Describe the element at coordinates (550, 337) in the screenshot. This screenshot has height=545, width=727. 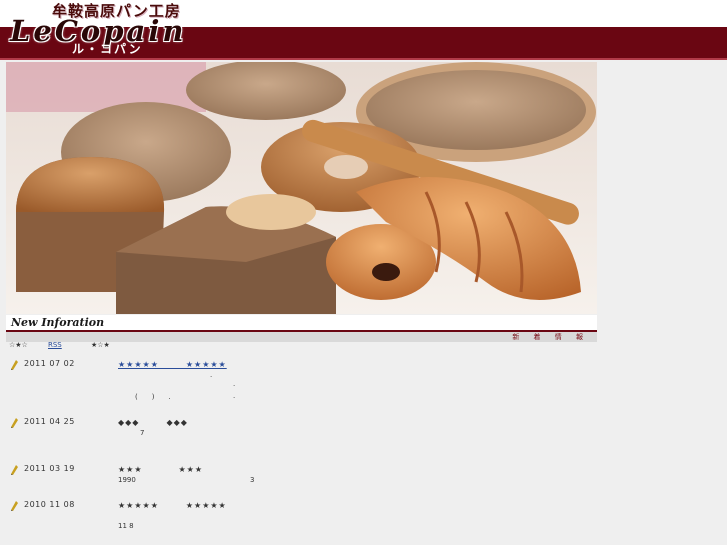
I see `news-bar-label: 新 着 情 報` at that location.